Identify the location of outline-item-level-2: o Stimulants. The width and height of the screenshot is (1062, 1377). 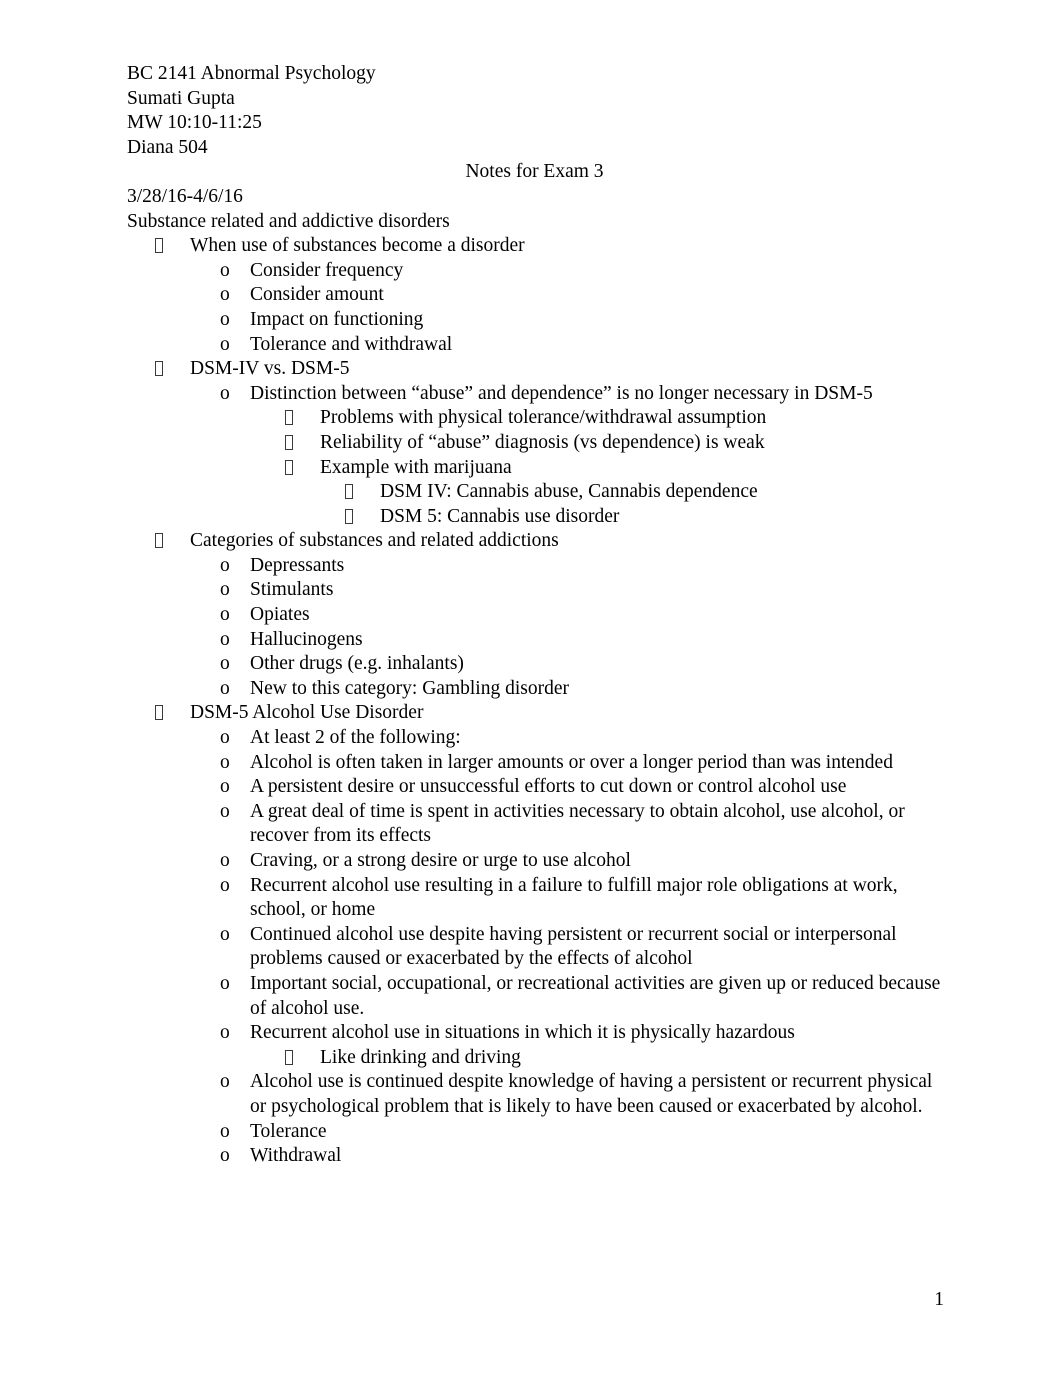
(534, 590).